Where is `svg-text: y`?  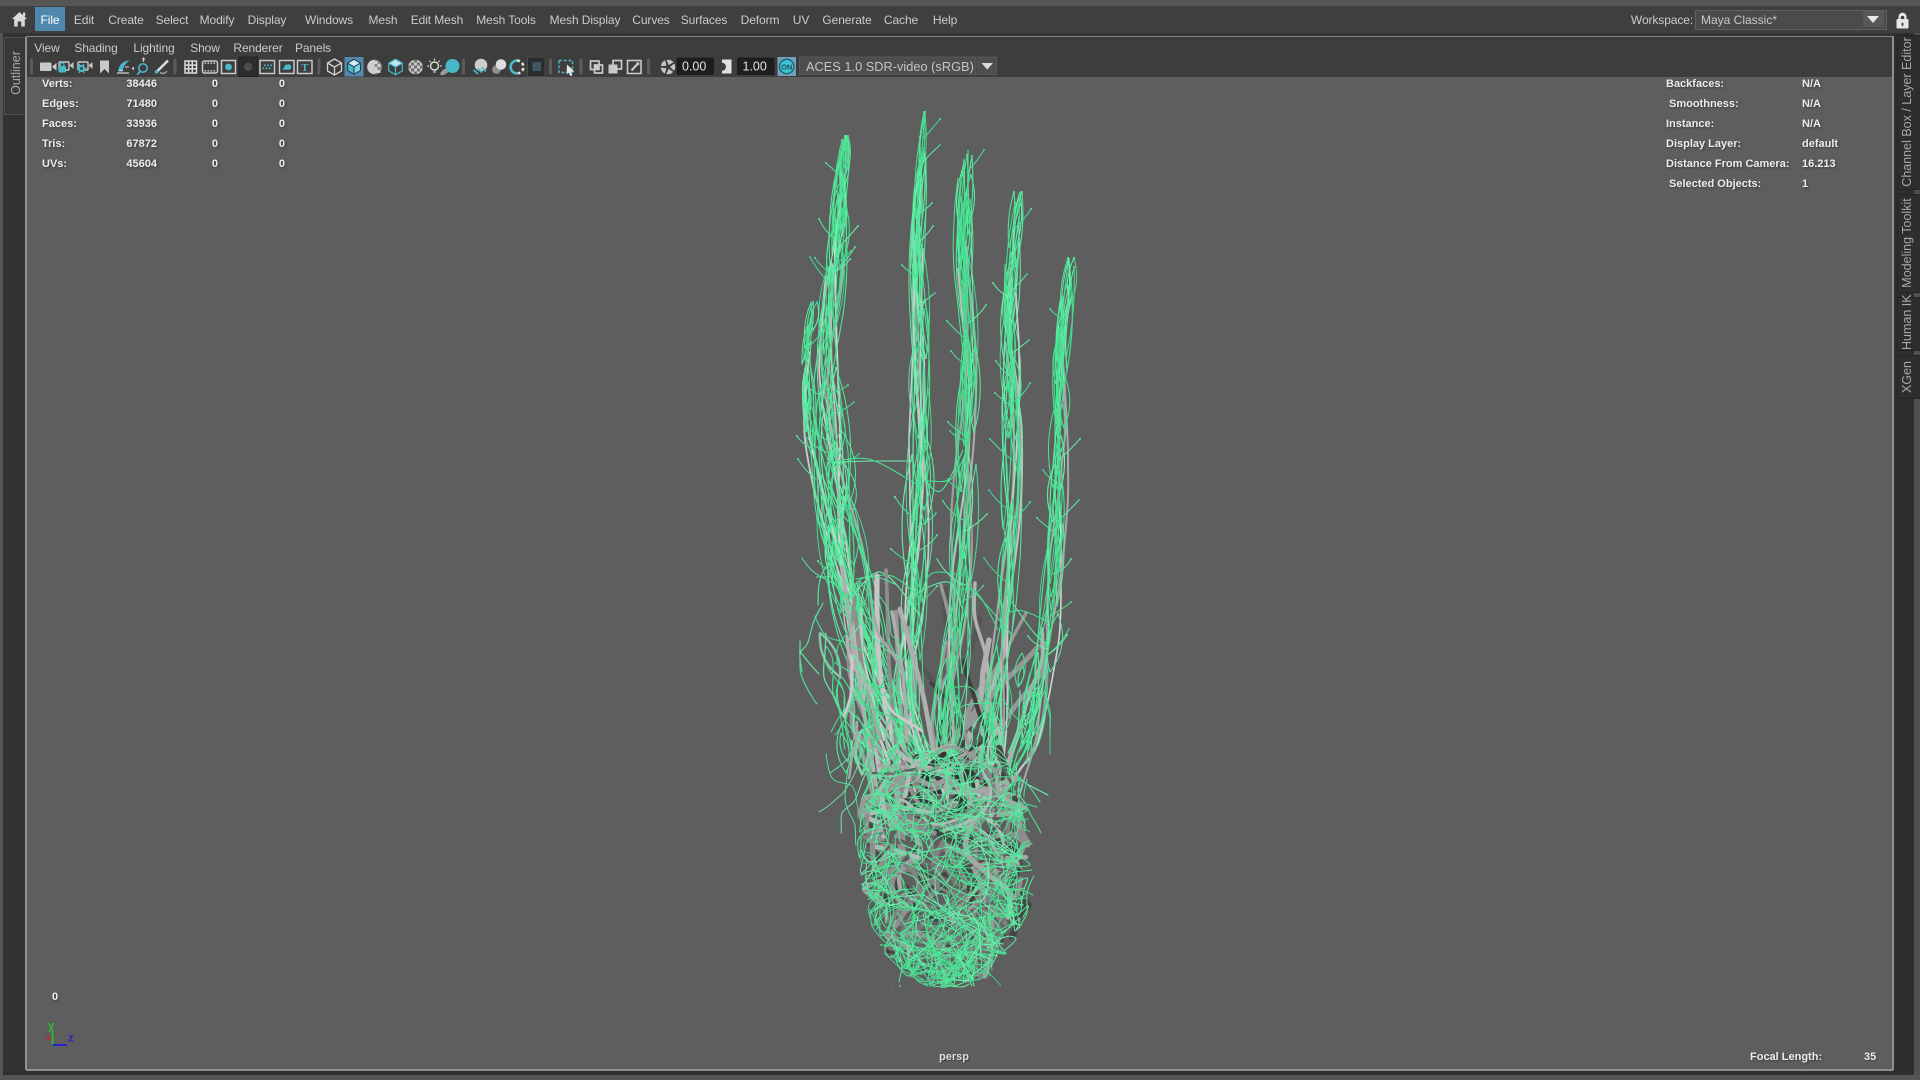
svg-text: y is located at coordinates (51, 1026).